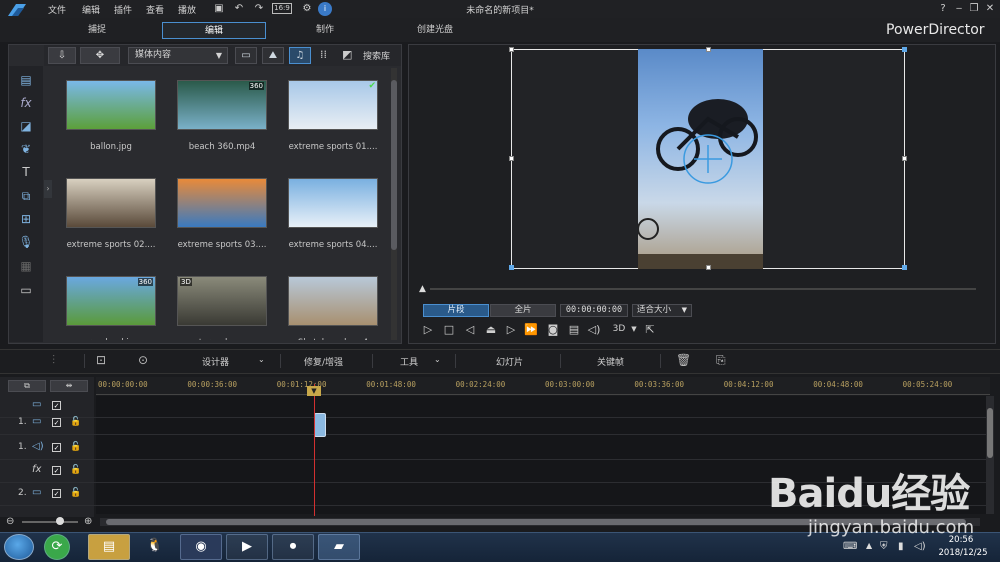 This screenshot has width=1000, height=562. I want to click on tab-create-disc: 创建光盘, so click(435, 30).